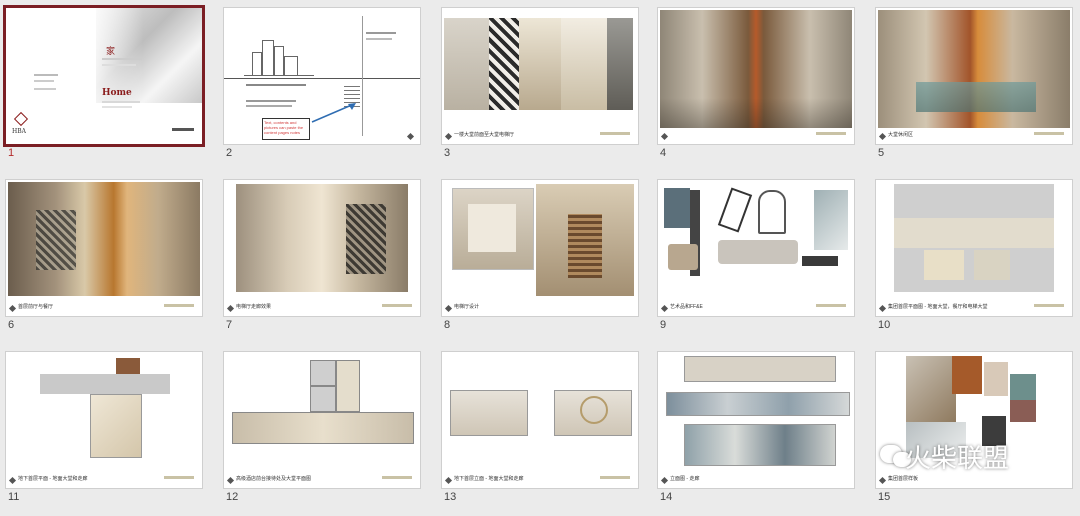  I want to click on mirror-shape, so click(594, 410).